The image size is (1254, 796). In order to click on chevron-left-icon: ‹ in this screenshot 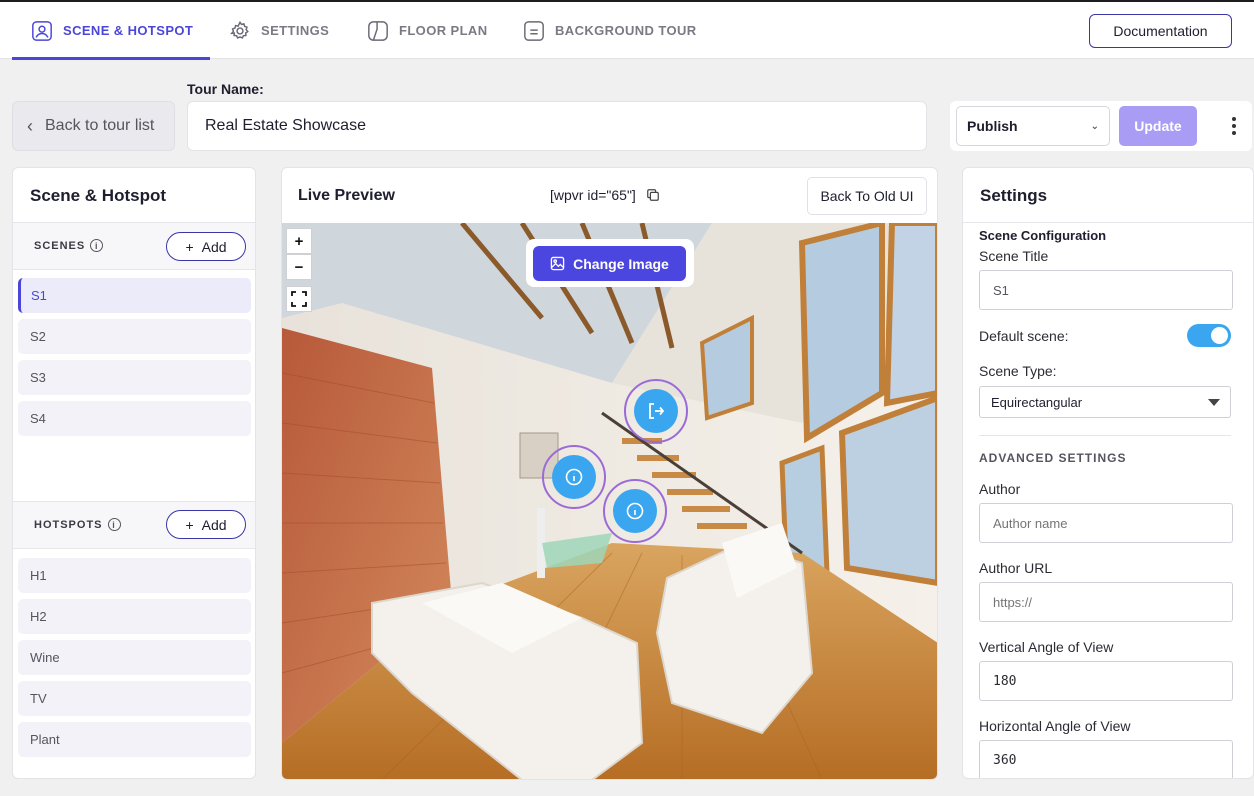, I will do `click(30, 125)`.